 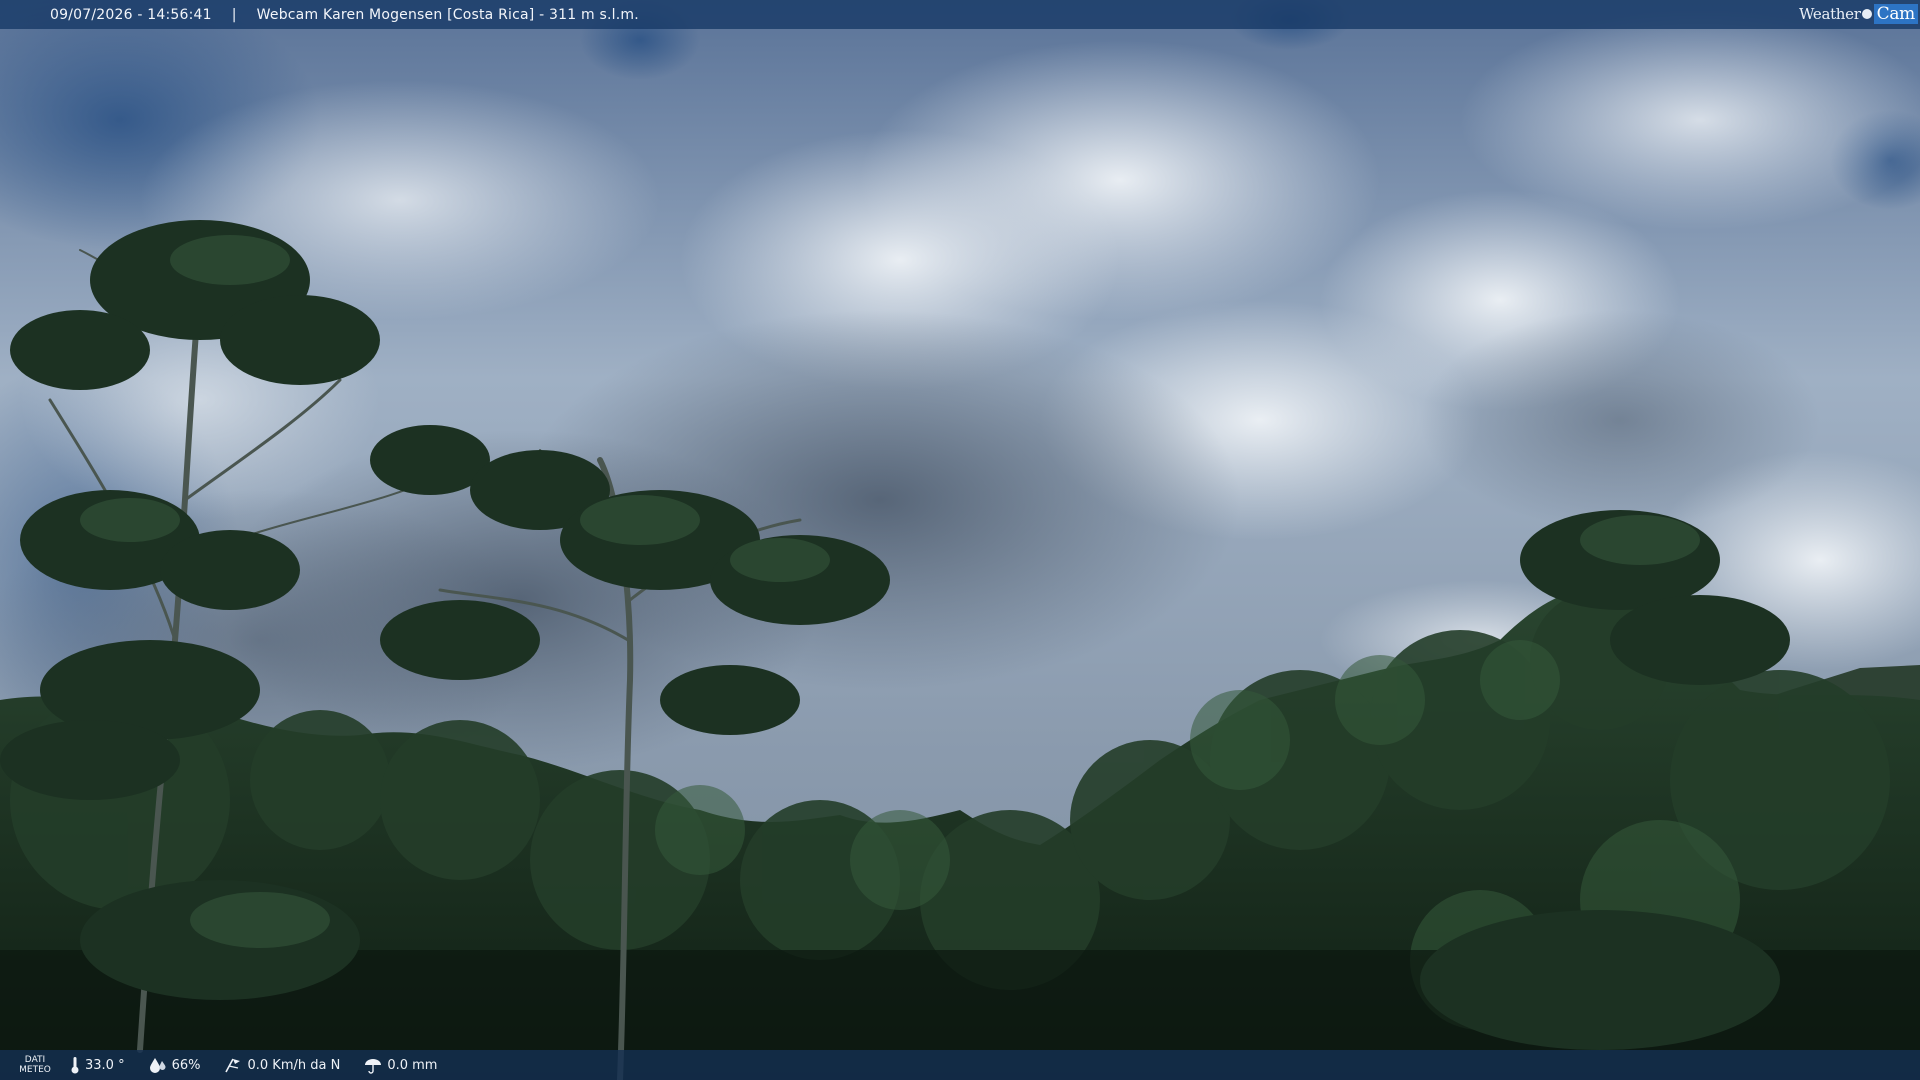 I want to click on dati-label-line2: METEO, so click(x=35, y=1070).